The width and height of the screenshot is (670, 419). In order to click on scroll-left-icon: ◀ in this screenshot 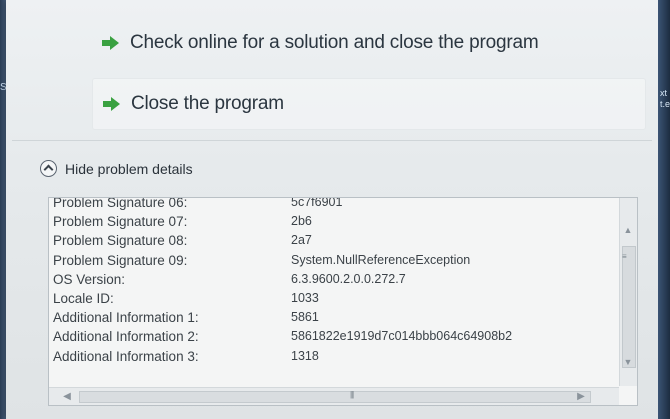, I will do `click(67, 396)`.